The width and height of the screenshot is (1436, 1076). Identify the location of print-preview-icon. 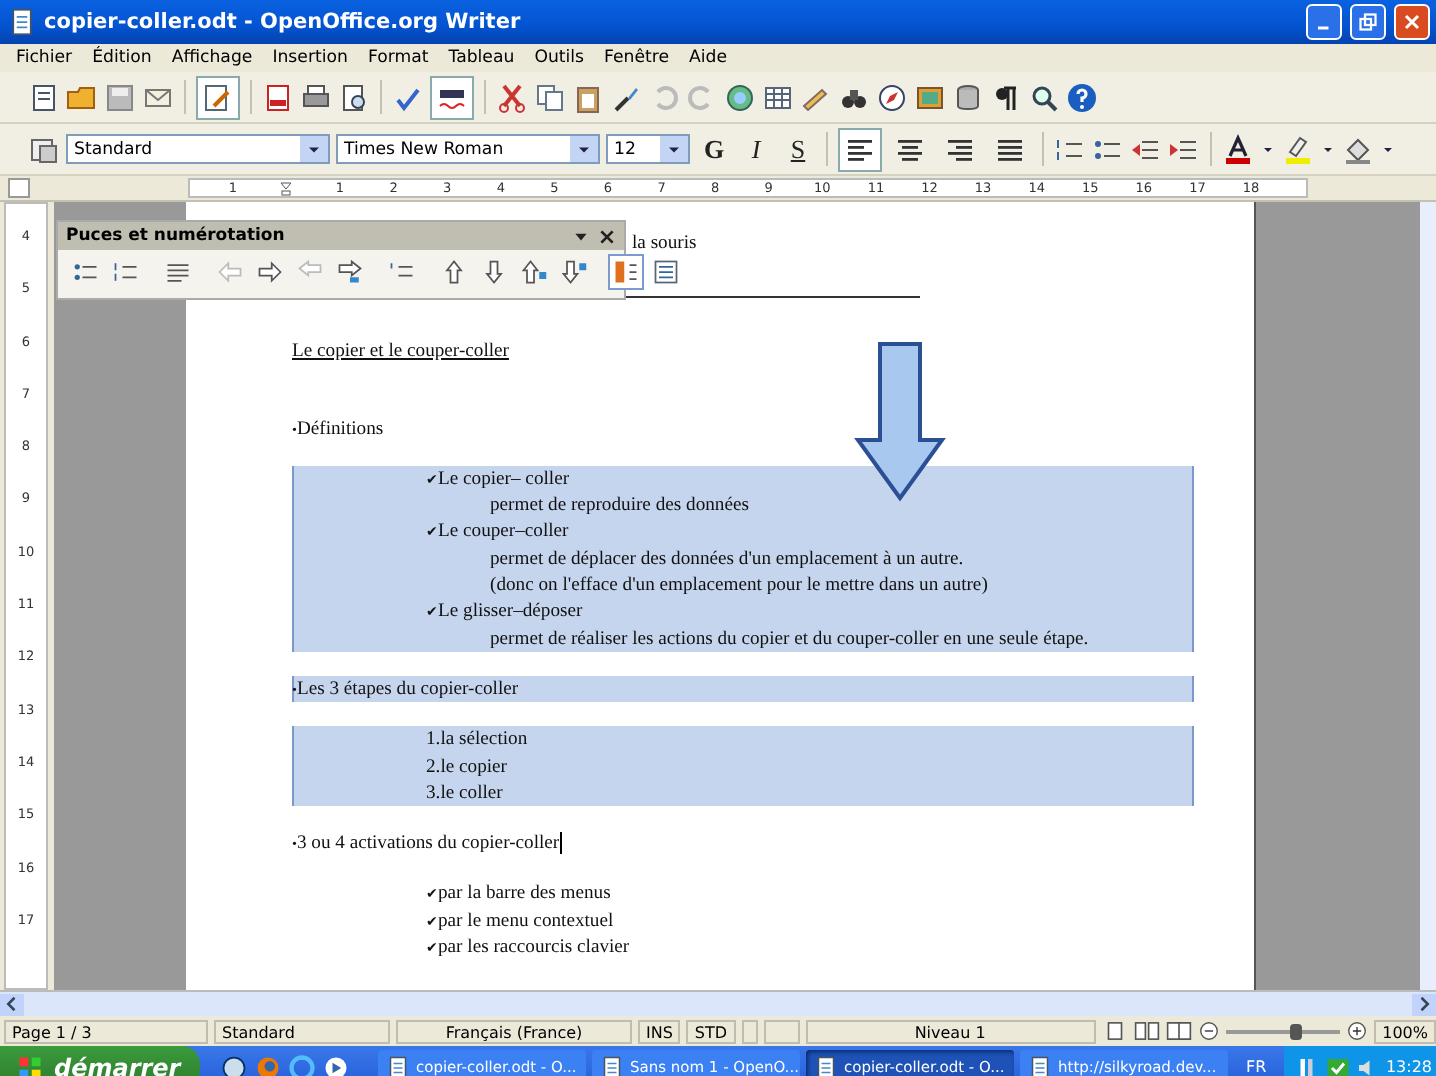
(354, 97).